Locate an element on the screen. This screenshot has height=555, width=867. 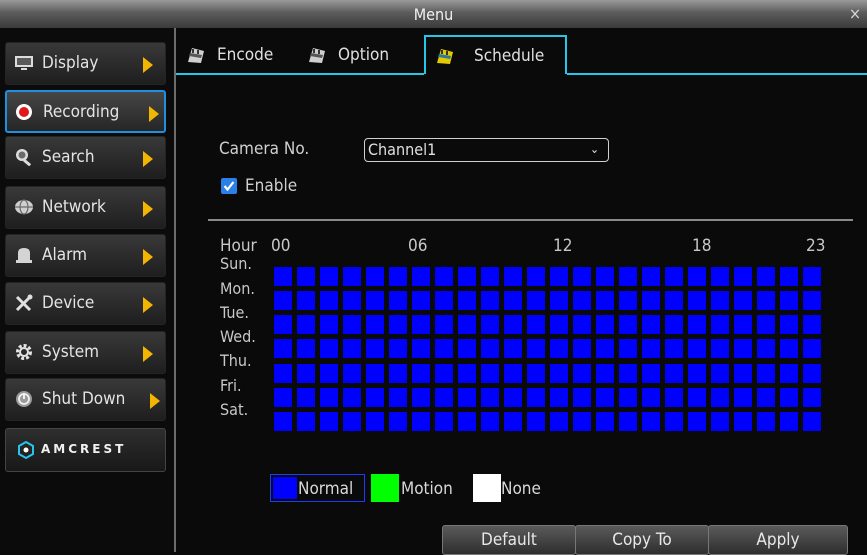
sidebar-item-shut-down: Shut Down is located at coordinates (85, 399).